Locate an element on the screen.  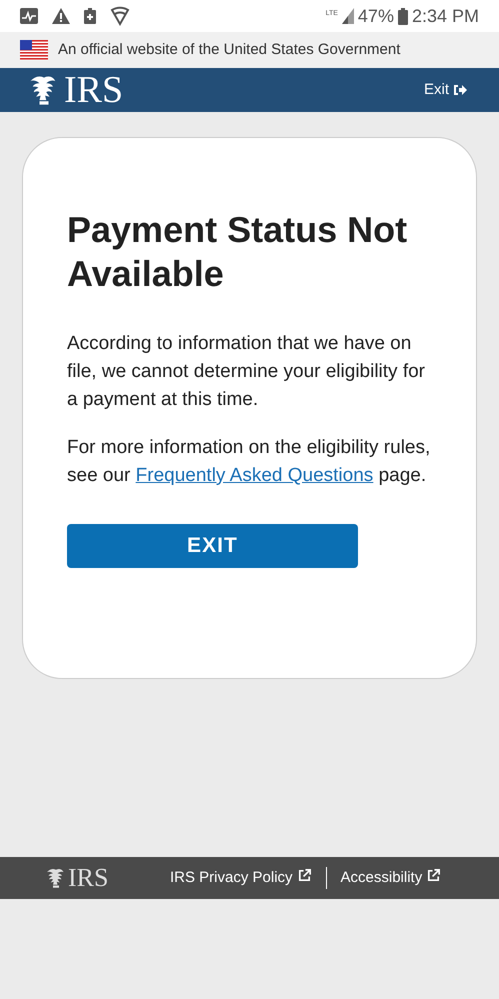
footer-irs-logo-text: IRS is located at coordinates (88, 878).